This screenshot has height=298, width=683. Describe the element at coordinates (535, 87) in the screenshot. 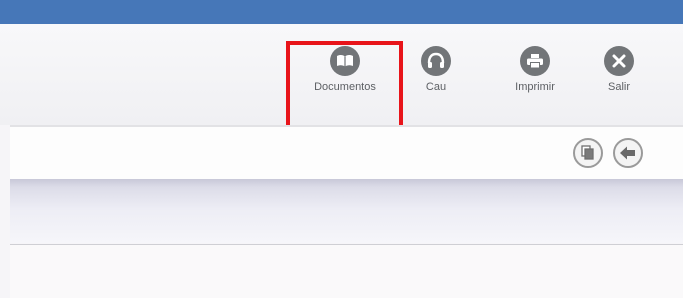

I see `imprimir-label: Imprimir` at that location.